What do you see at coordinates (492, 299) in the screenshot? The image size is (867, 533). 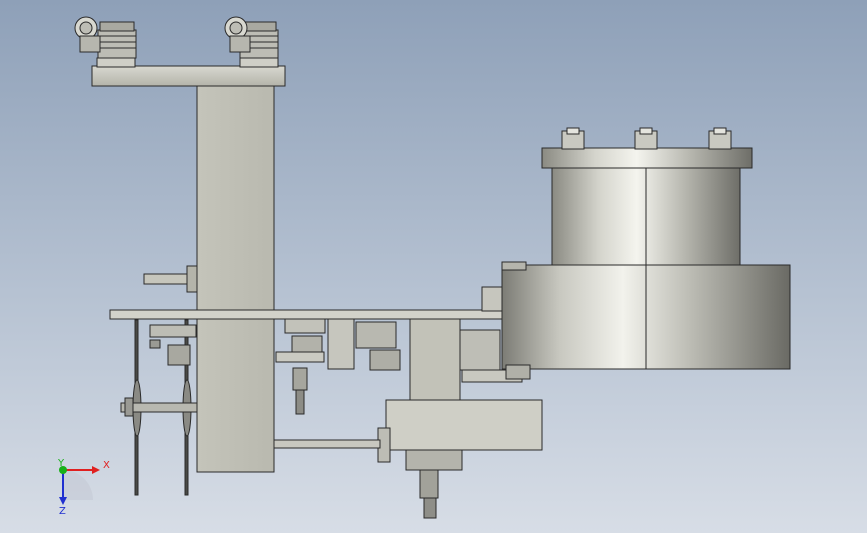 I see `cylinder-bracket` at bounding box center [492, 299].